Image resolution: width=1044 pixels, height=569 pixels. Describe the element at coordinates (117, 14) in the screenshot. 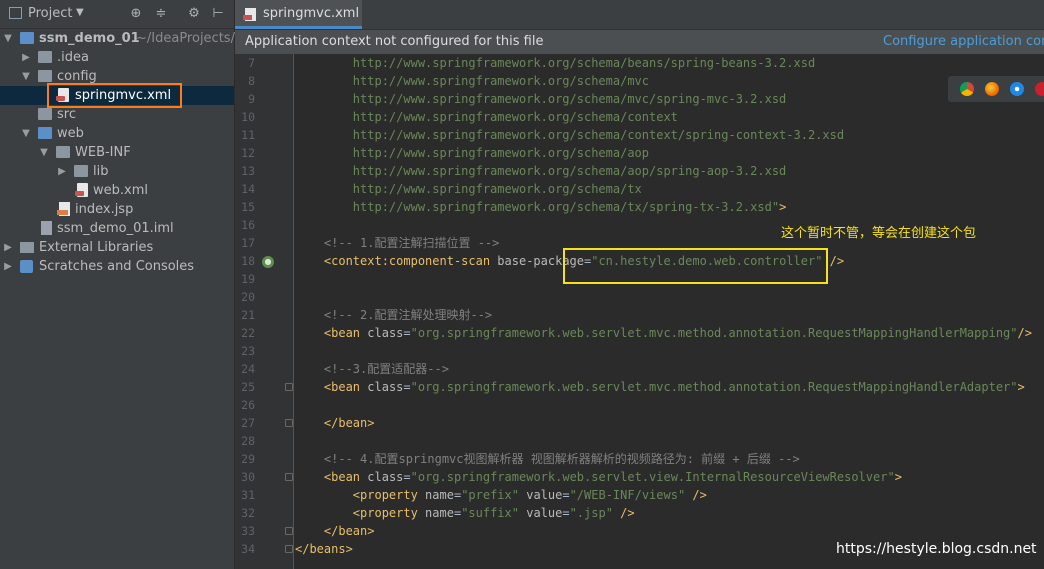

I see `sidebar-header: Project ▼ ⊕ ≑ ⚙ ⊢` at that location.